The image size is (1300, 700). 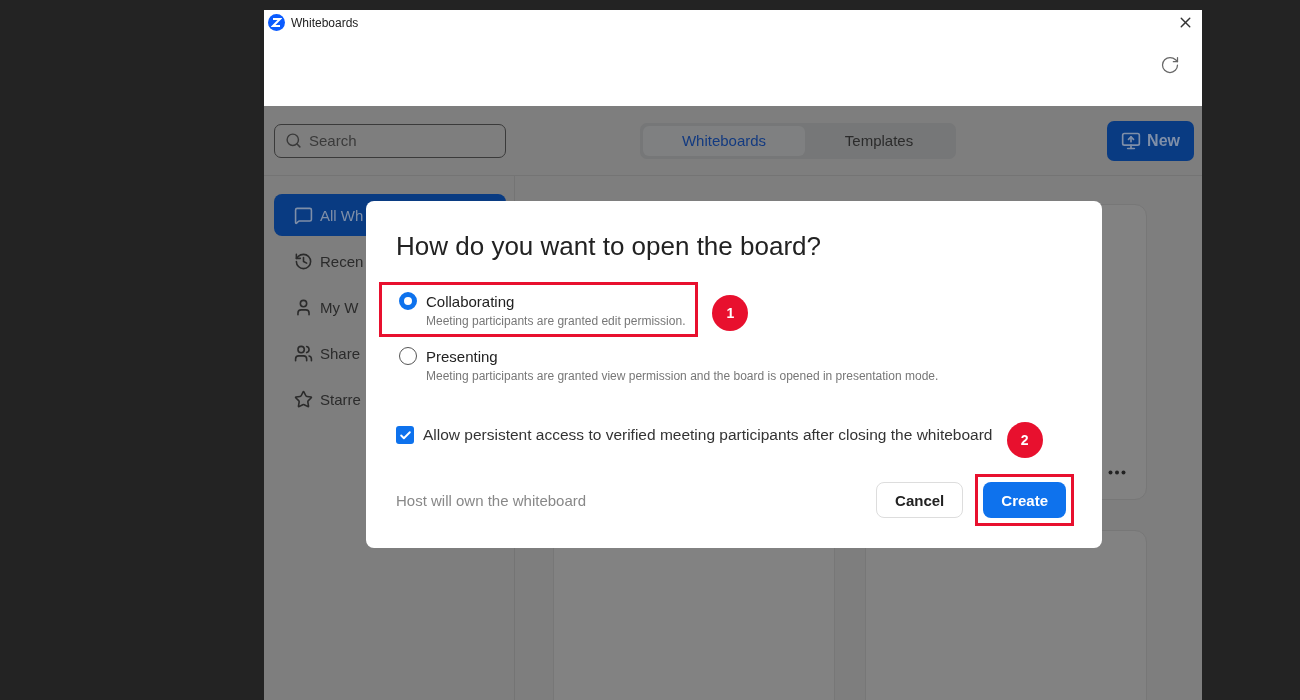 I want to click on step-badge: 2, so click(x=1024, y=440).